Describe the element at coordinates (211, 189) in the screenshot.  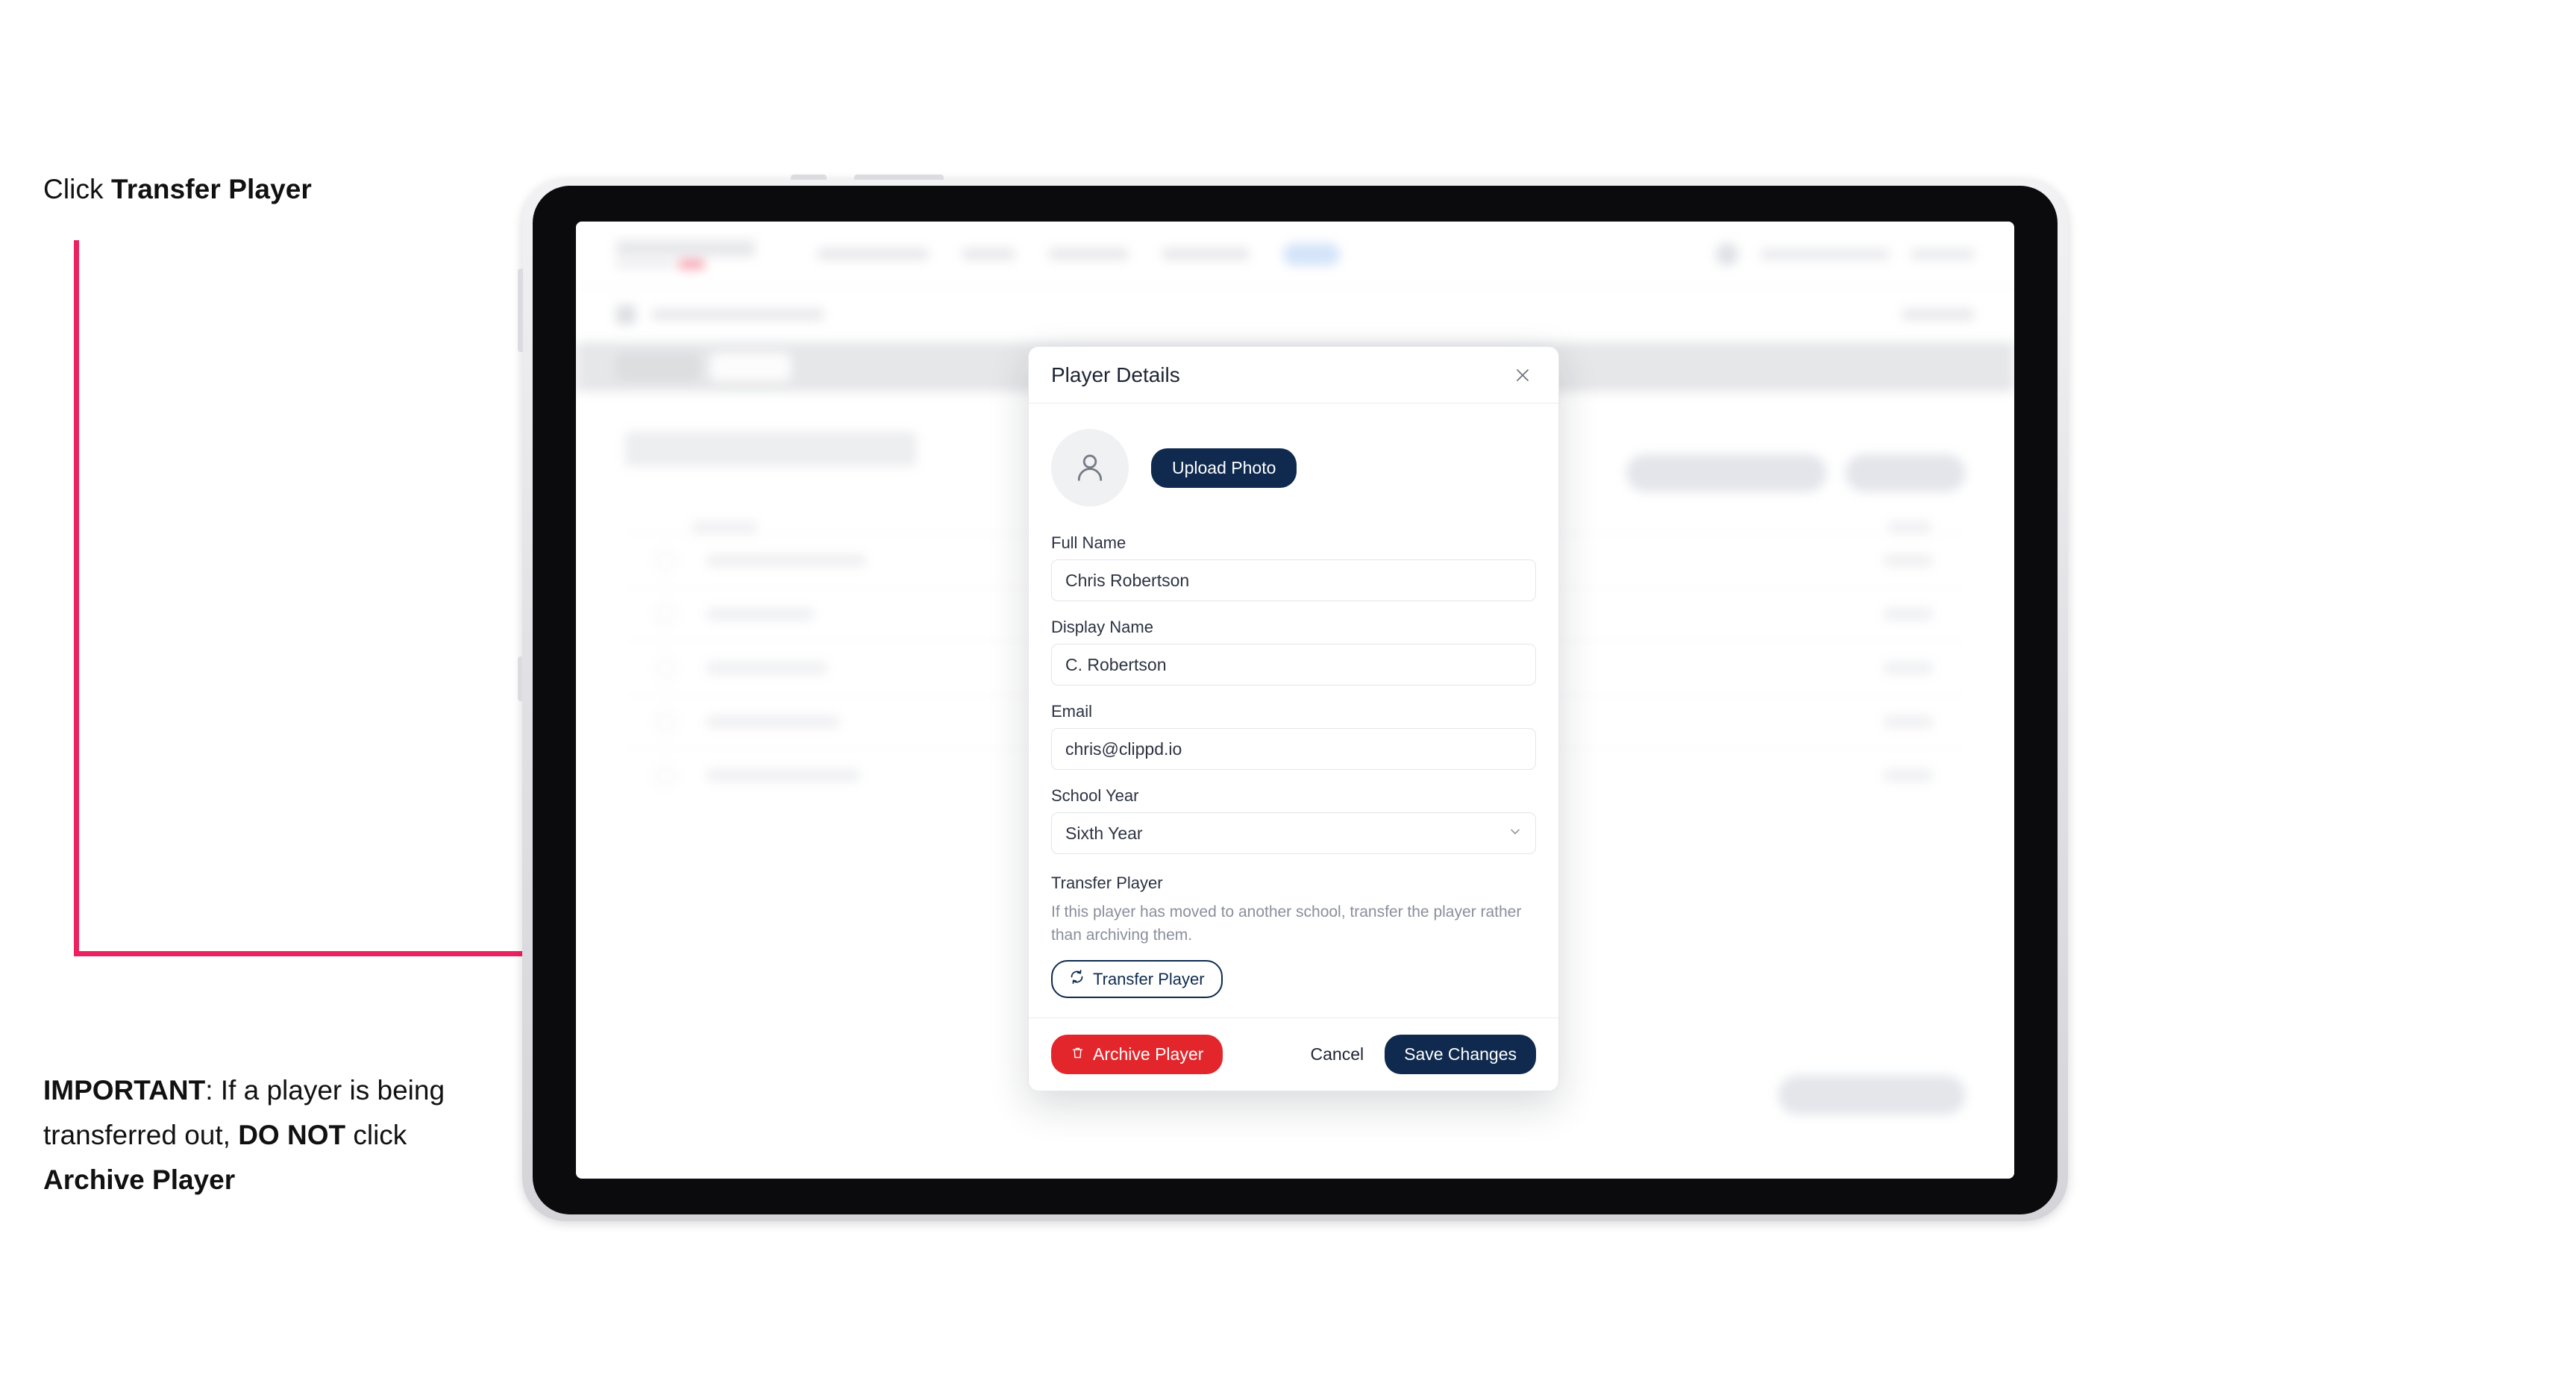
I see `annotation-top-bold: Transfer Player` at that location.